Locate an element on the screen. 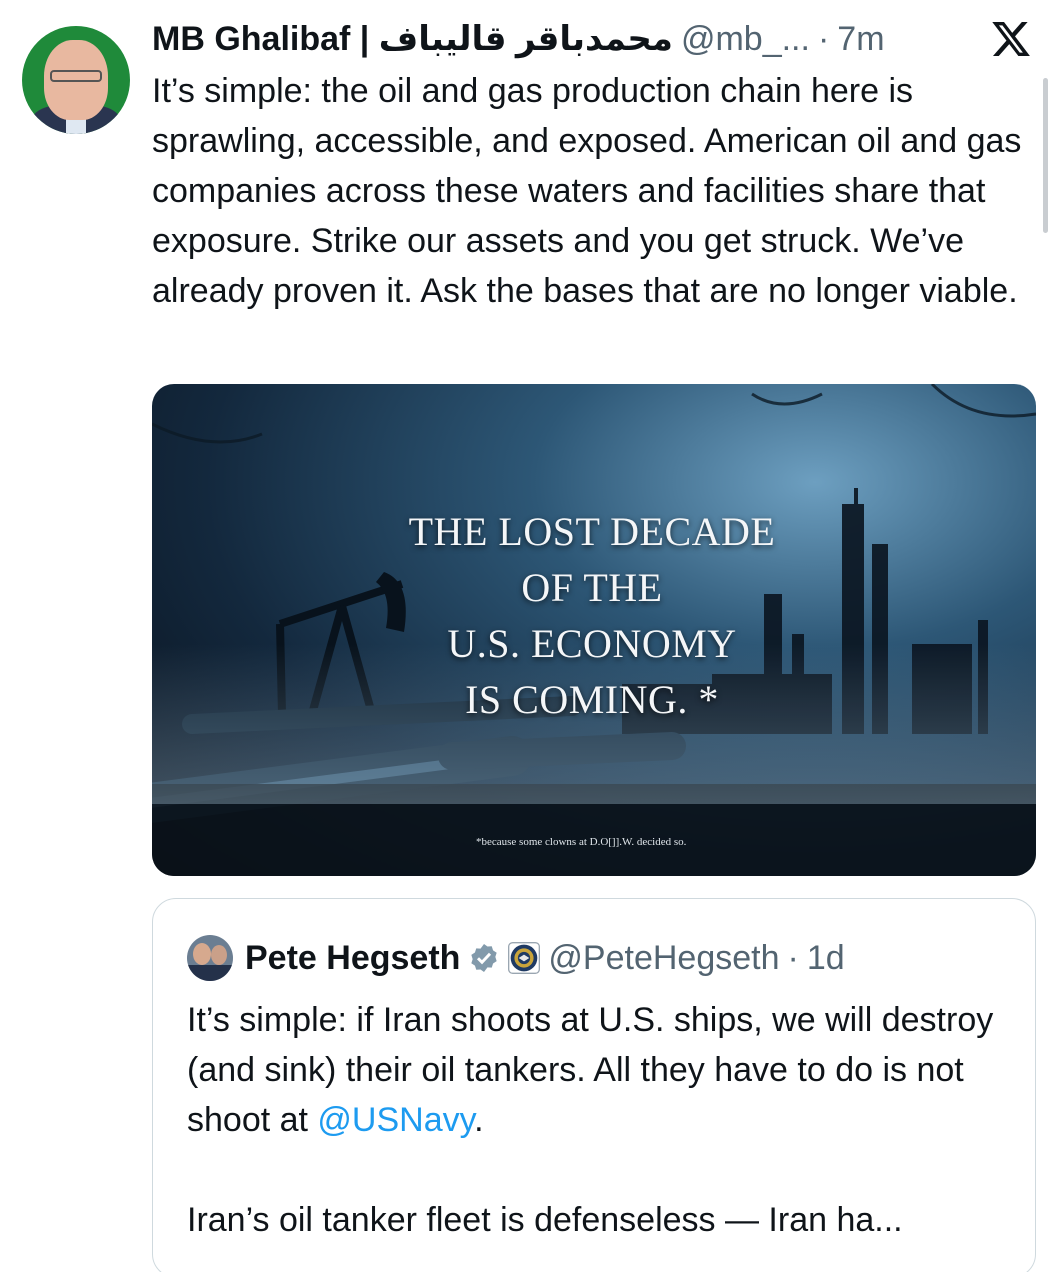 Image resolution: width=1052 pixels, height=1272 pixels. headline-line: THE LOST DECADE is located at coordinates (592, 531).